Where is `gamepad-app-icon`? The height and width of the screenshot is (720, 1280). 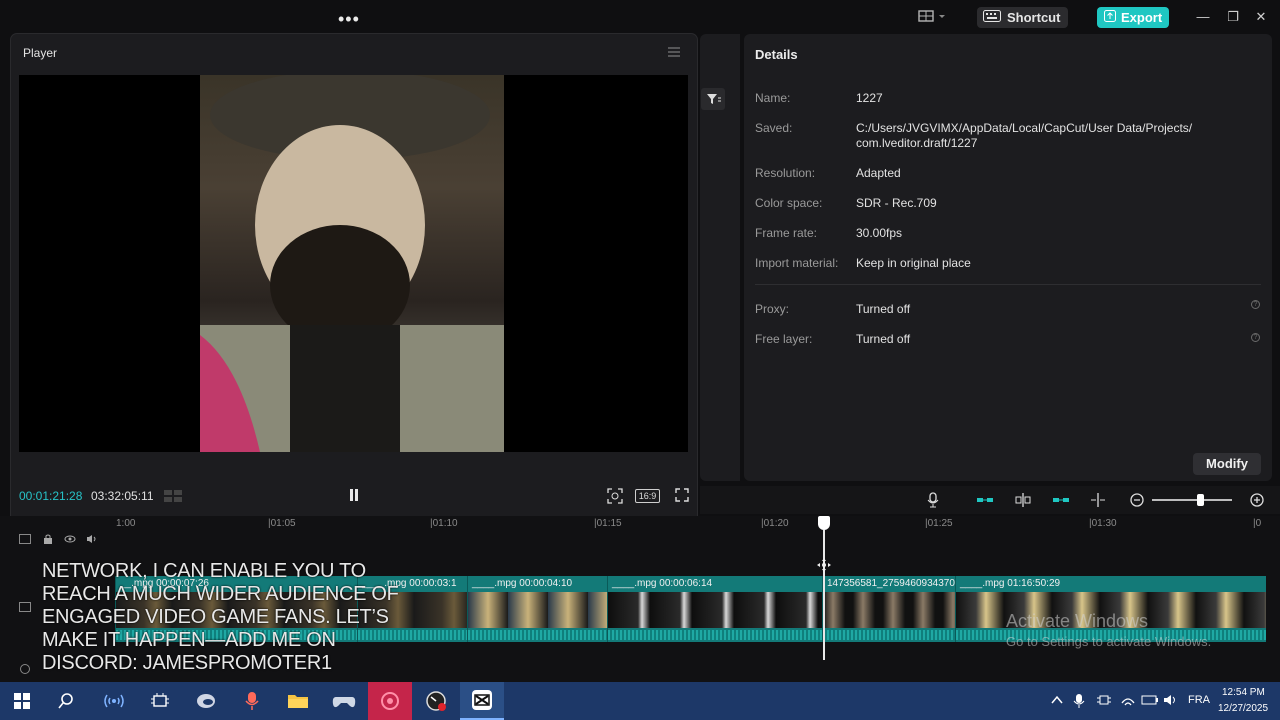 gamepad-app-icon is located at coordinates (344, 701).